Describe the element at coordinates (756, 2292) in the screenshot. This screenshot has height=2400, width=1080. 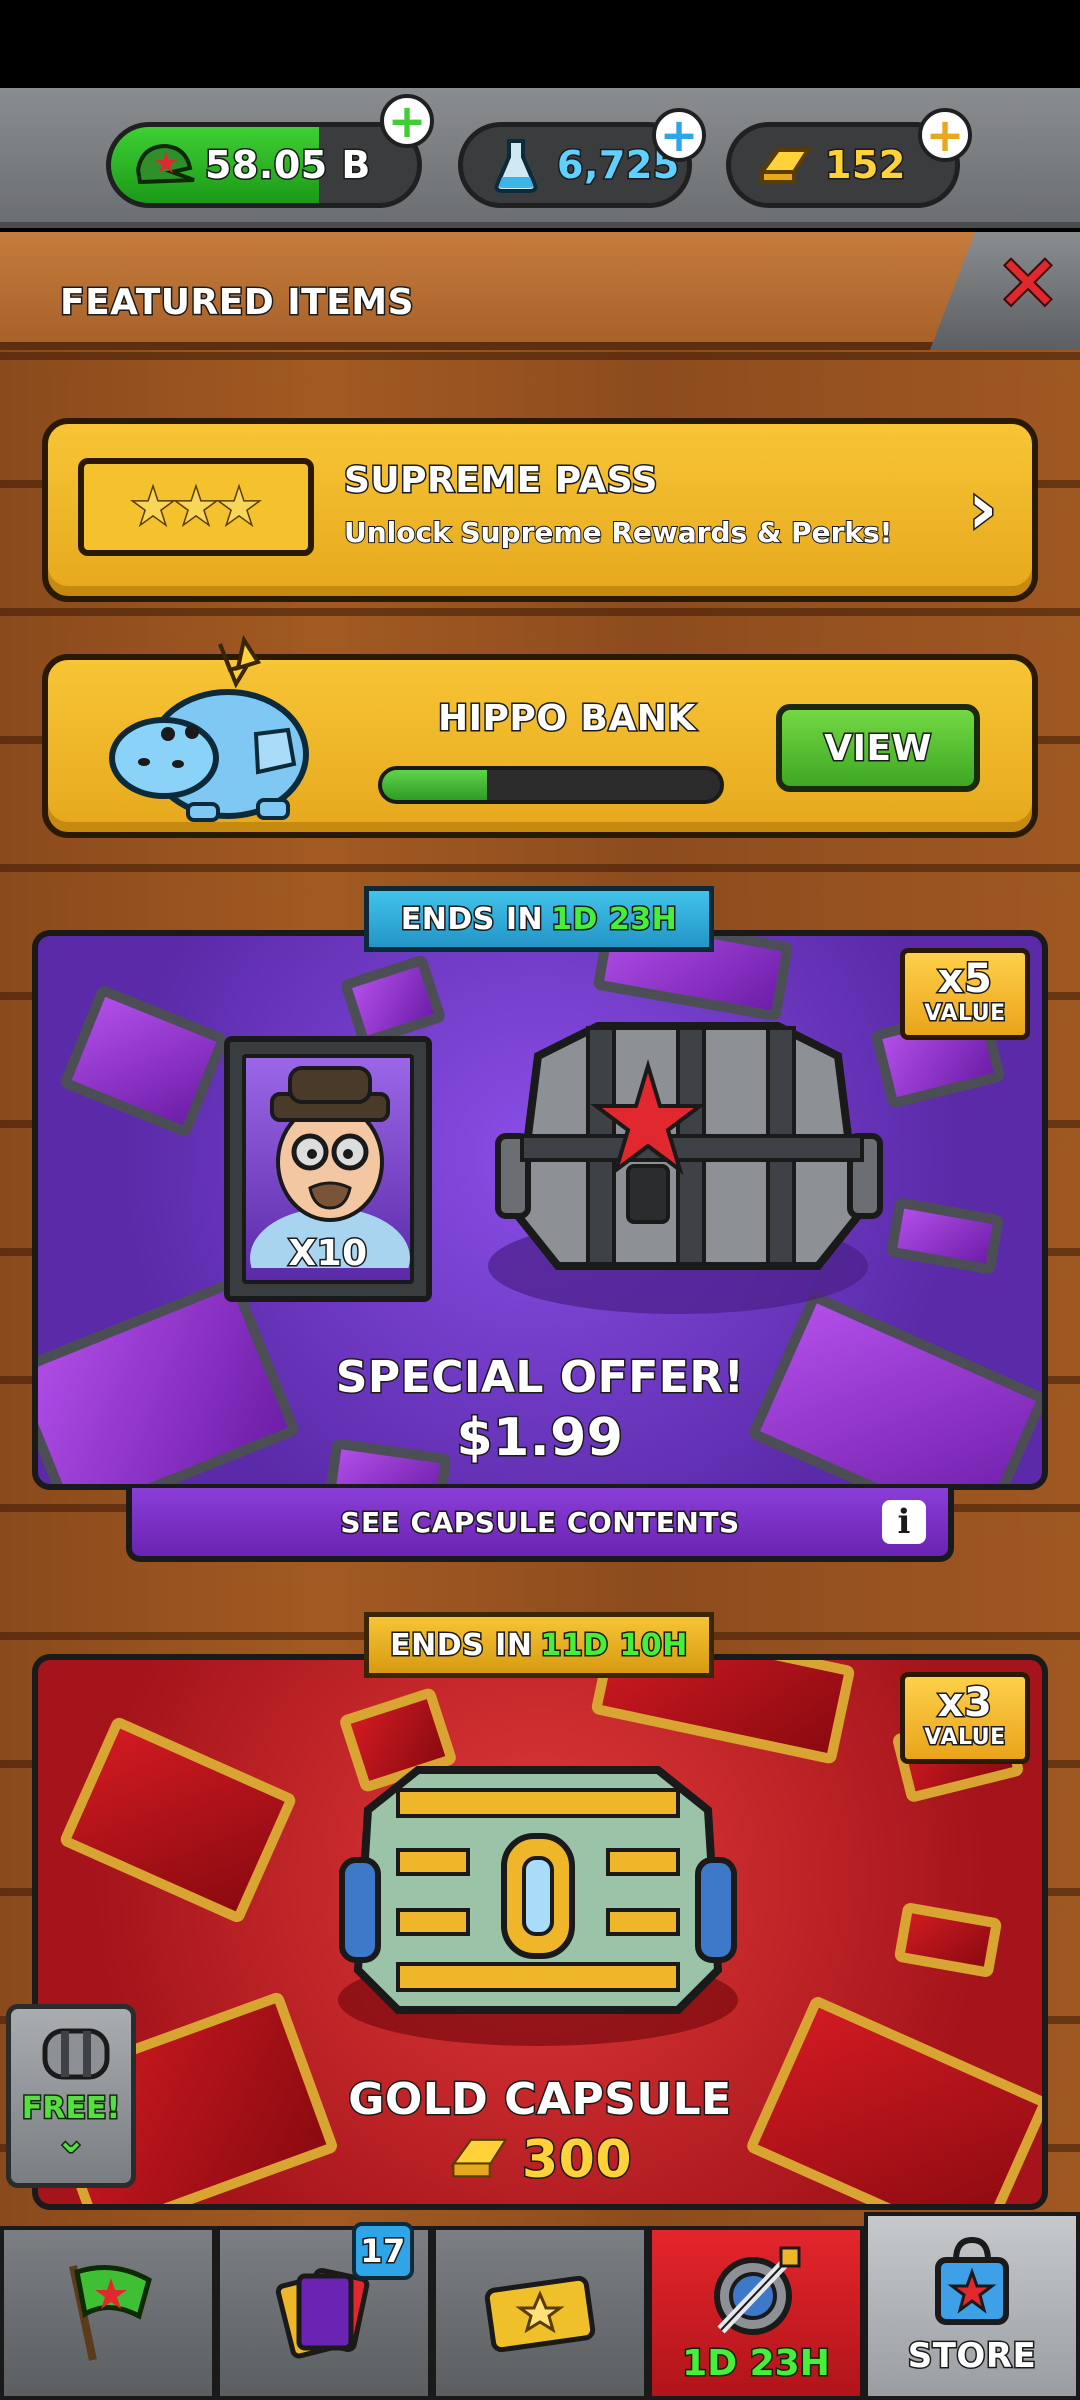
I see `sword-shield-icon` at that location.